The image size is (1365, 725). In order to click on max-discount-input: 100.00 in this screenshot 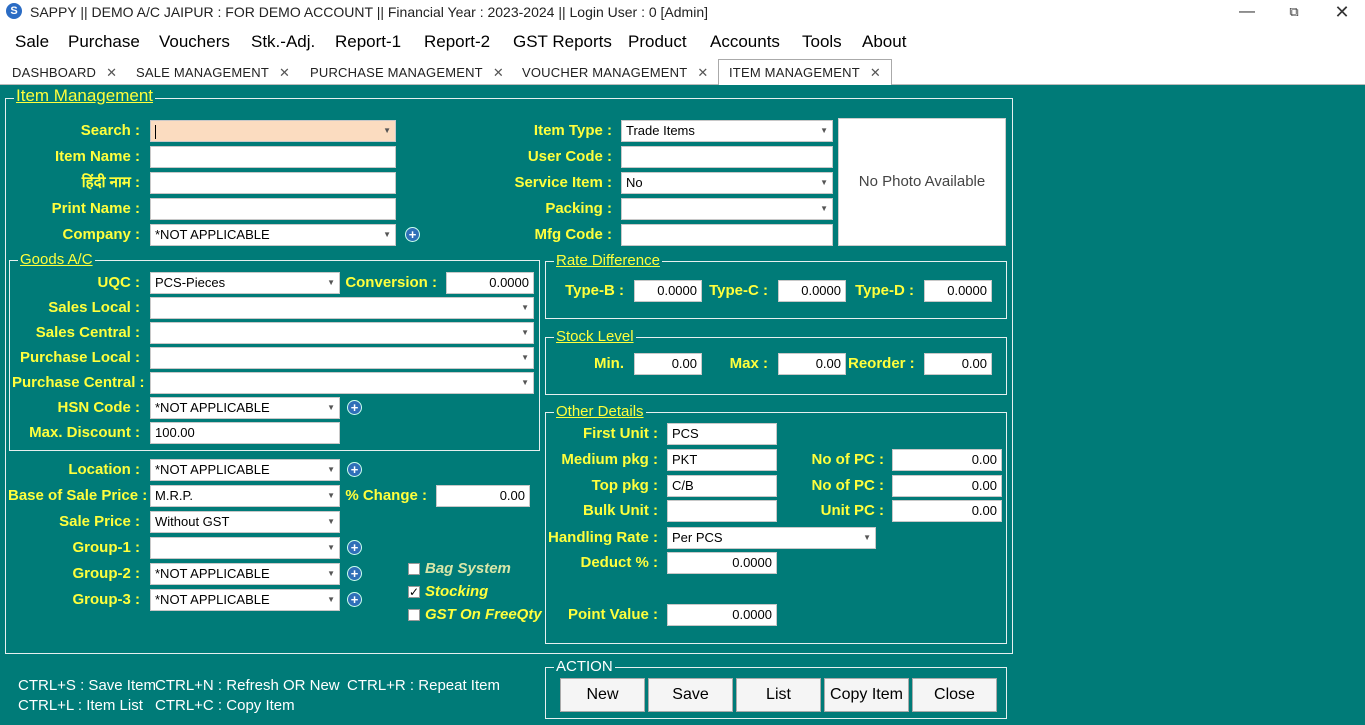, I will do `click(245, 433)`.